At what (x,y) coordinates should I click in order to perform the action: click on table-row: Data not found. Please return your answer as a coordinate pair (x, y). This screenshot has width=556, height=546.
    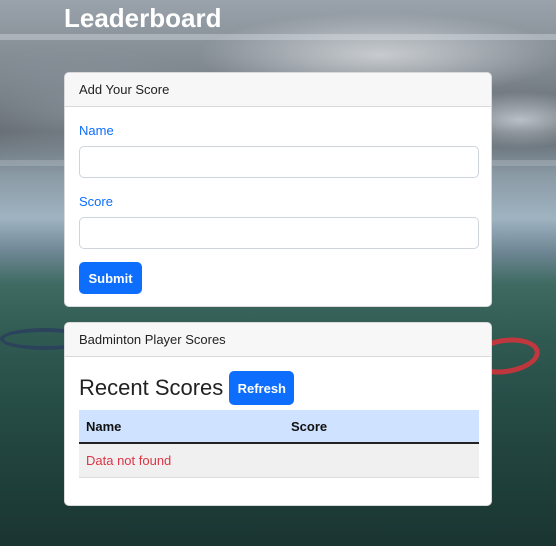
    Looking at the image, I should click on (279, 460).